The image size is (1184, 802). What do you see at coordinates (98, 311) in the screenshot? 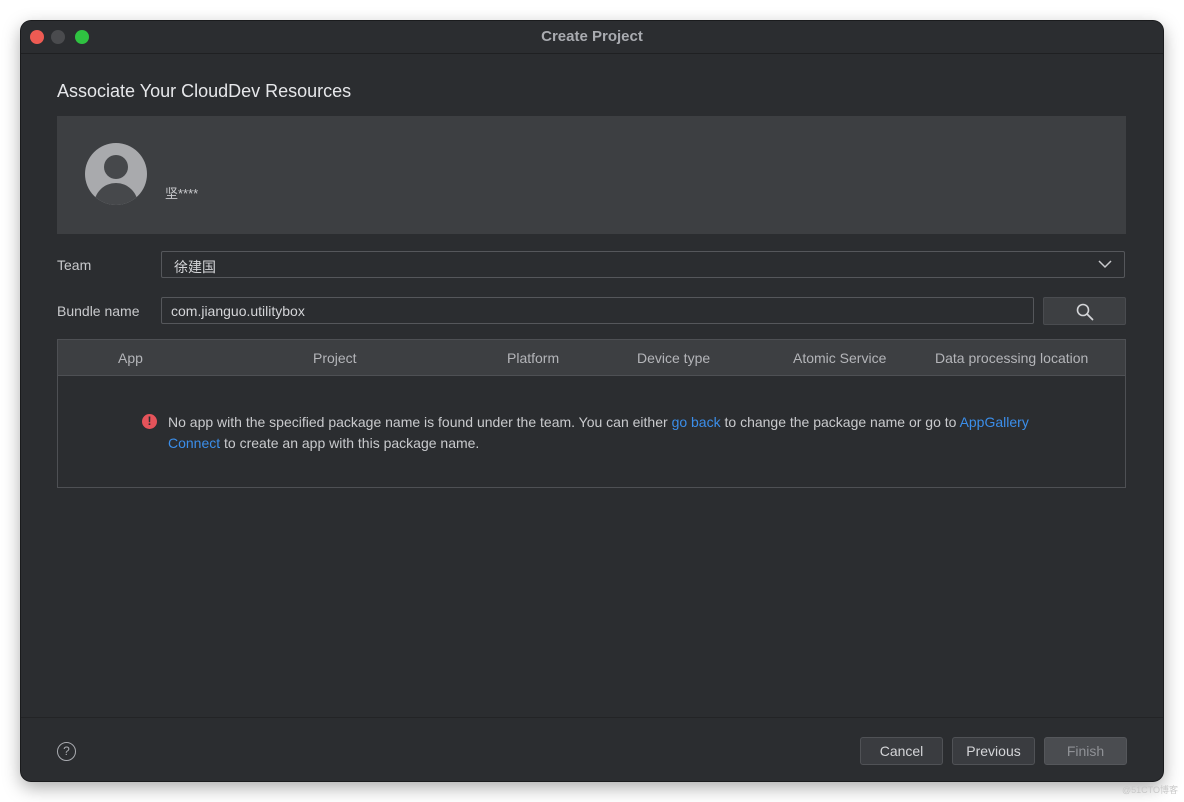
I see `bundle-name-label: Bundle name` at bounding box center [98, 311].